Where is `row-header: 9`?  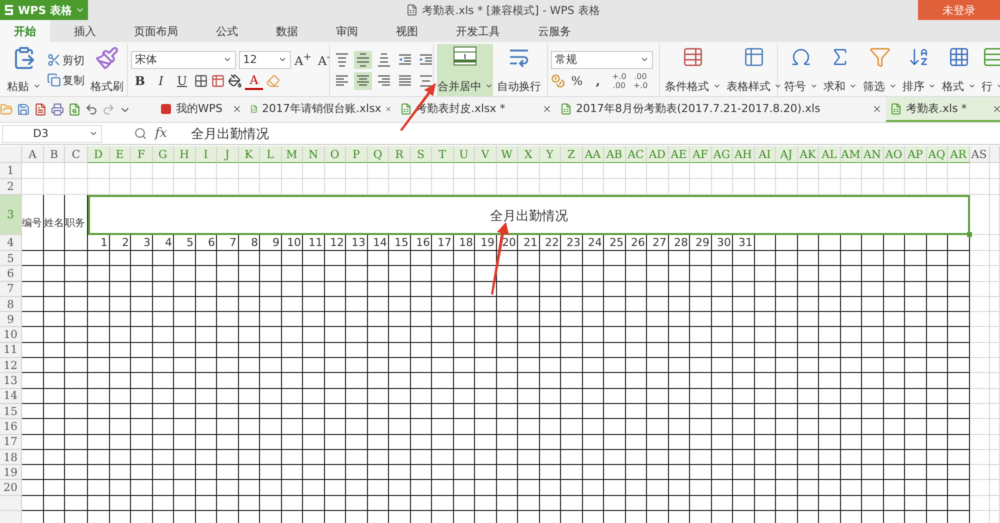 row-header: 9 is located at coordinates (11, 320).